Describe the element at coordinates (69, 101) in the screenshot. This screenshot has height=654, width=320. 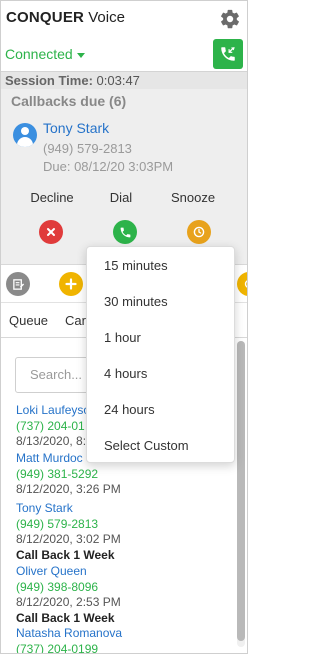
I see `callbacks-title: Callbacks due (6)` at that location.